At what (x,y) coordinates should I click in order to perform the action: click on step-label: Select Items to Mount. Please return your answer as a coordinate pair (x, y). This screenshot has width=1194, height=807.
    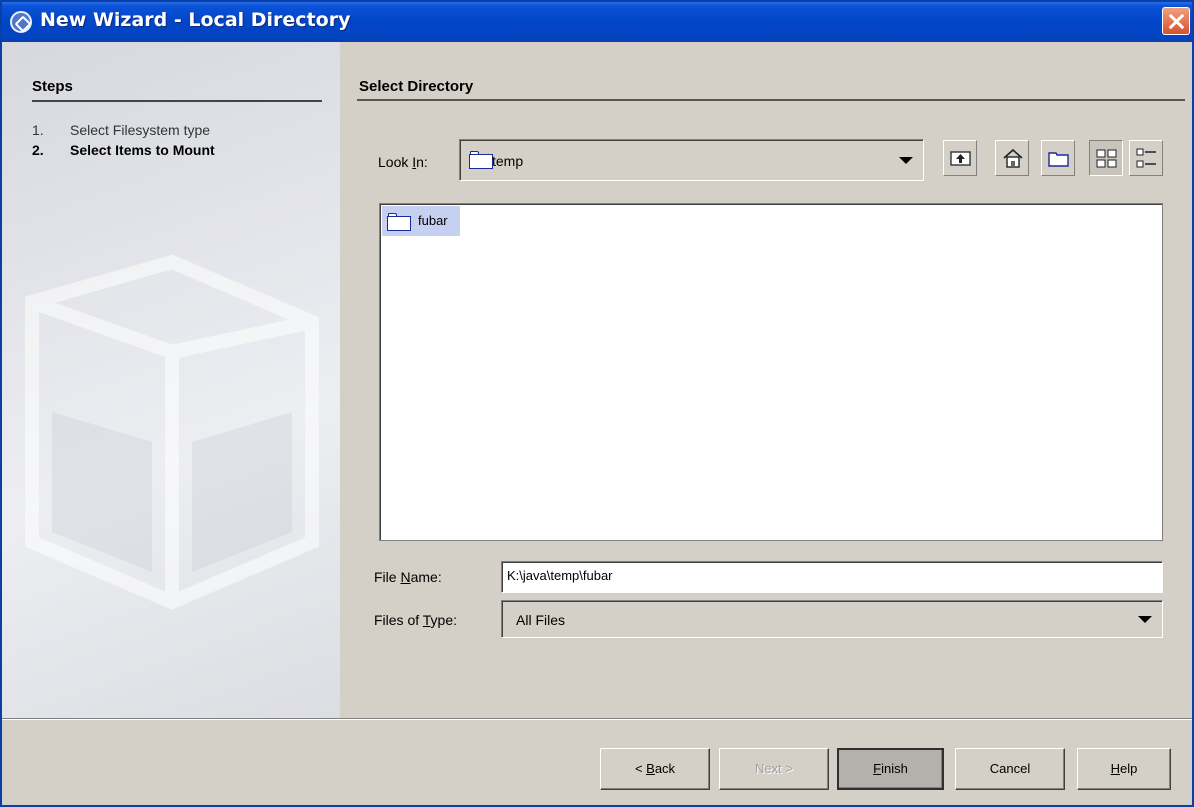
    Looking at the image, I should click on (142, 150).